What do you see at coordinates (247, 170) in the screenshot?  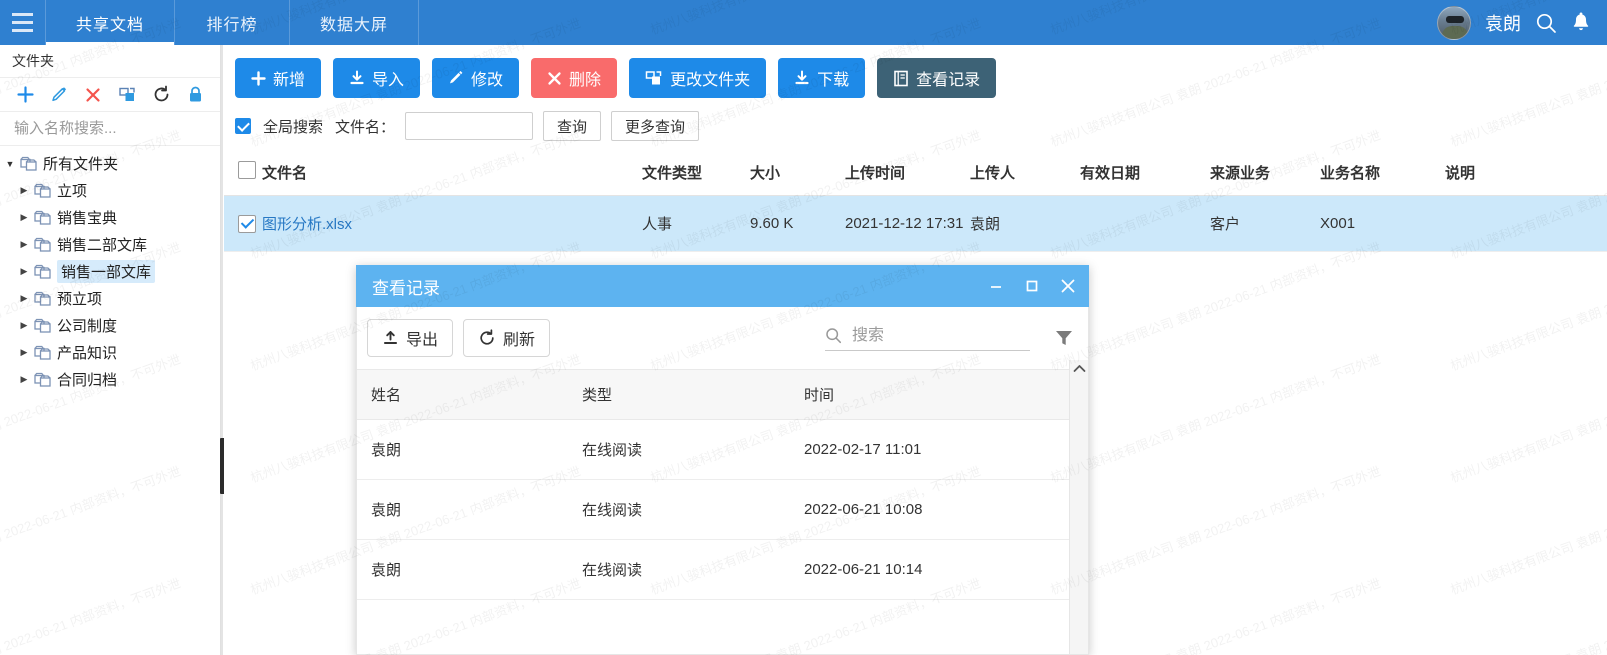 I see `select-all-checkbox` at bounding box center [247, 170].